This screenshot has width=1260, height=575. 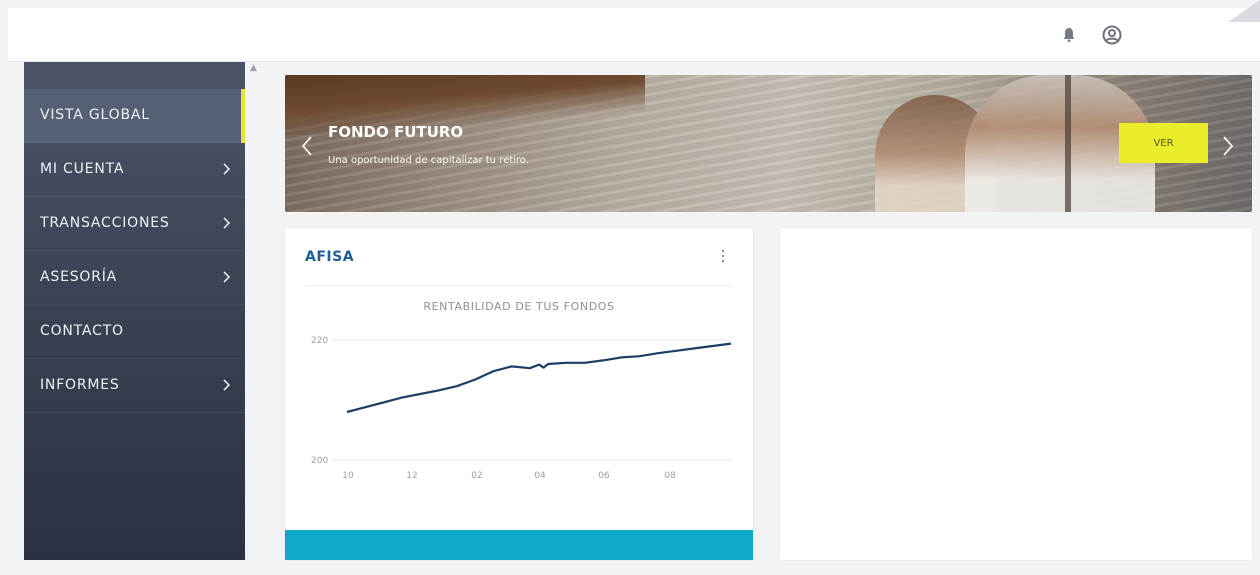 I want to click on x-tick-label: 10, so click(x=348, y=476).